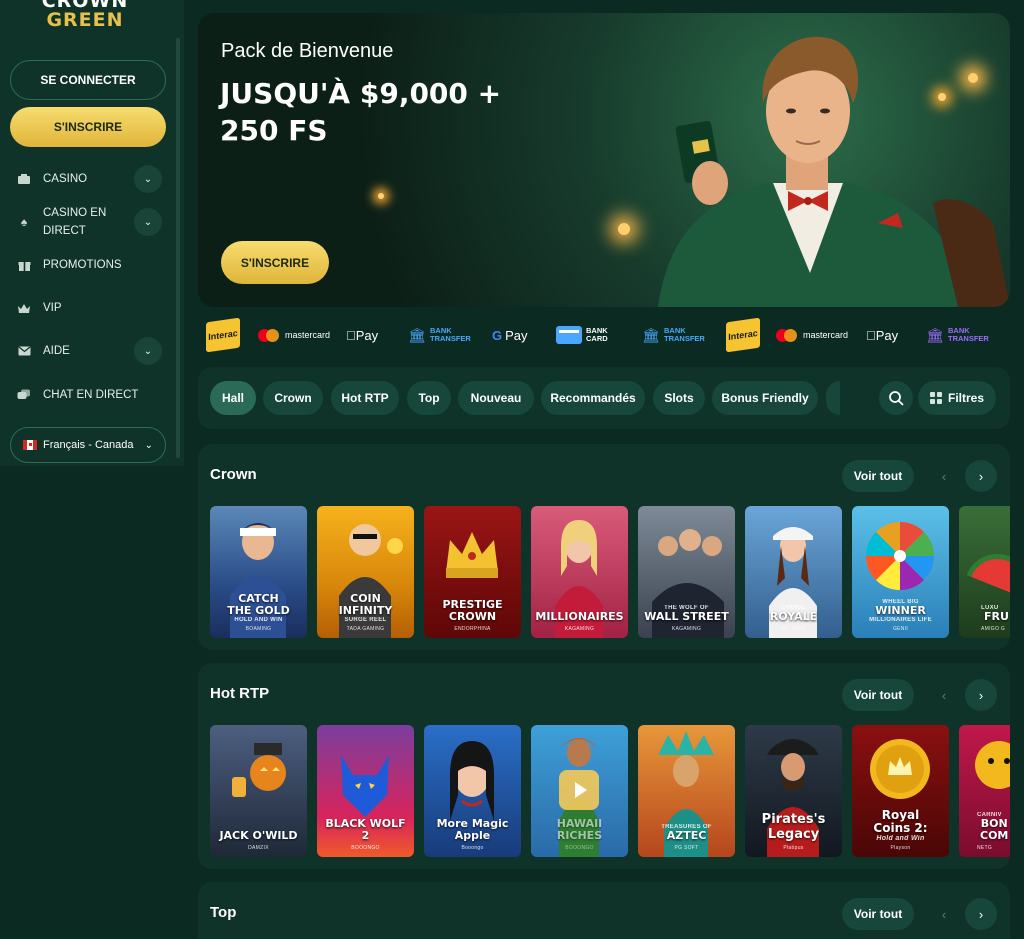  Describe the element at coordinates (365, 398) in the screenshot. I see `chip-hot-rtp: Hot RTP` at that location.